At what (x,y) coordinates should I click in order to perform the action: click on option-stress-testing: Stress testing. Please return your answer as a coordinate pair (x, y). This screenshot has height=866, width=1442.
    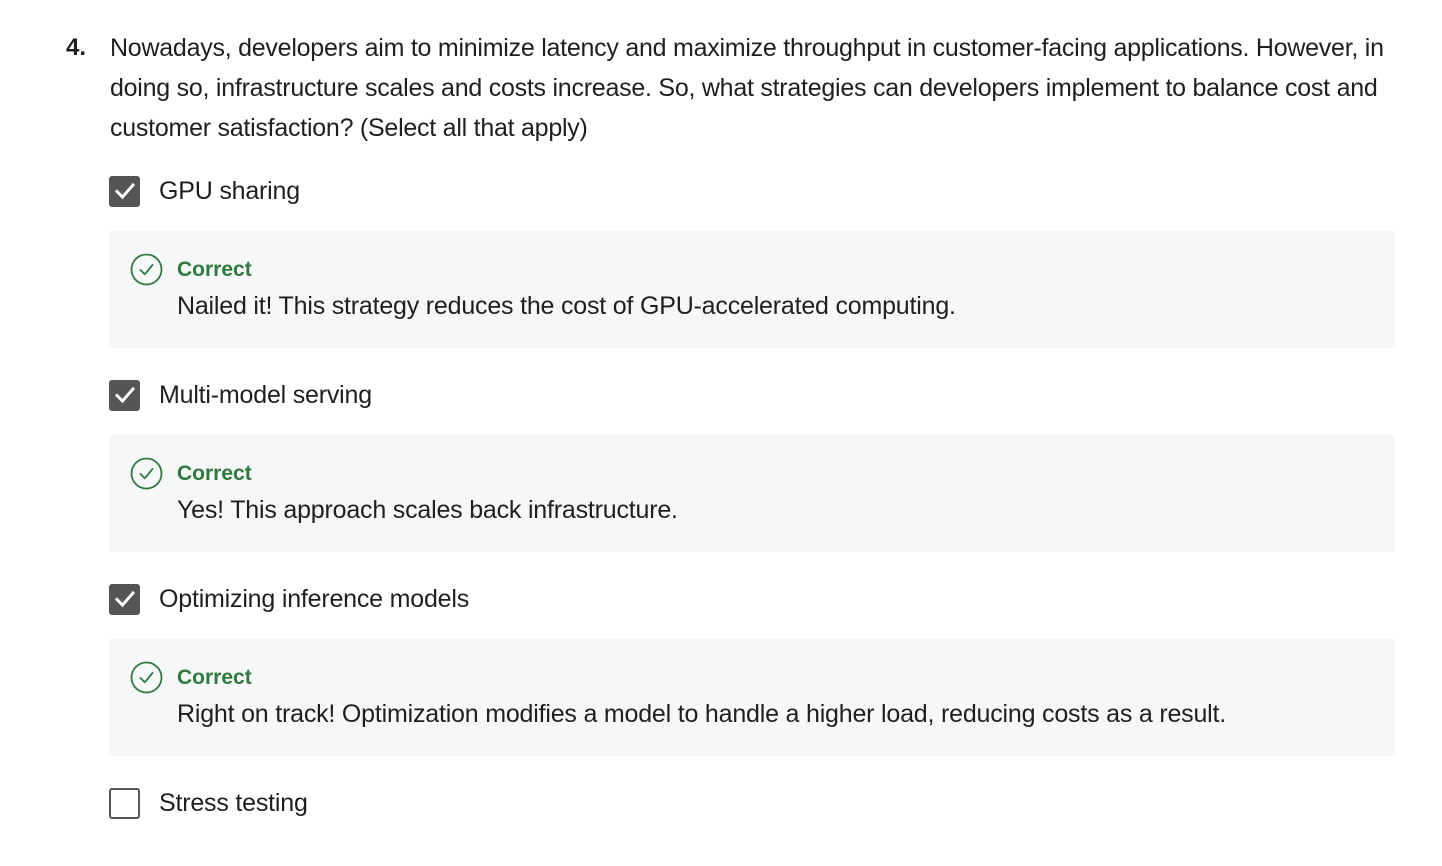
    Looking at the image, I should click on (752, 803).